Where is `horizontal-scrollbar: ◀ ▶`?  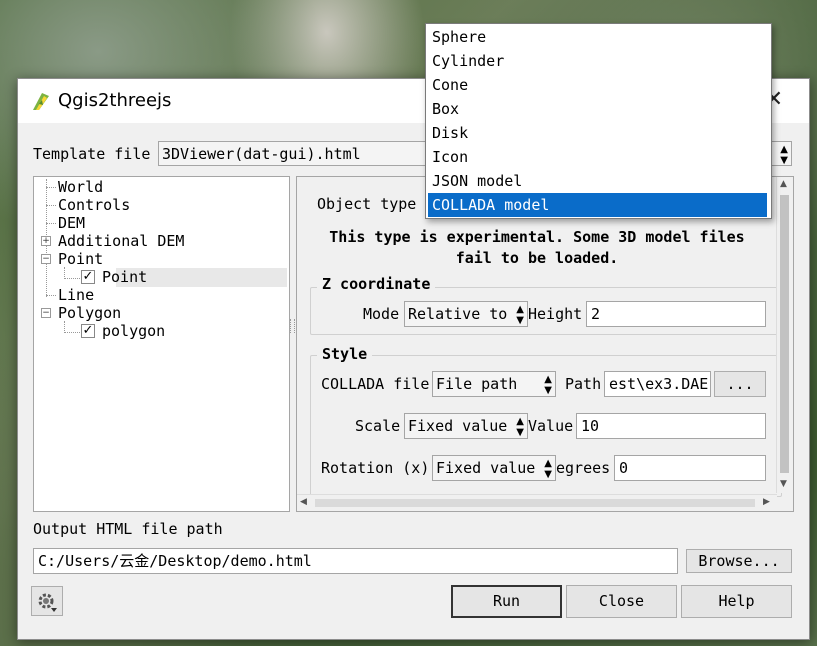 horizontal-scrollbar: ◀ ▶ is located at coordinates (537, 502).